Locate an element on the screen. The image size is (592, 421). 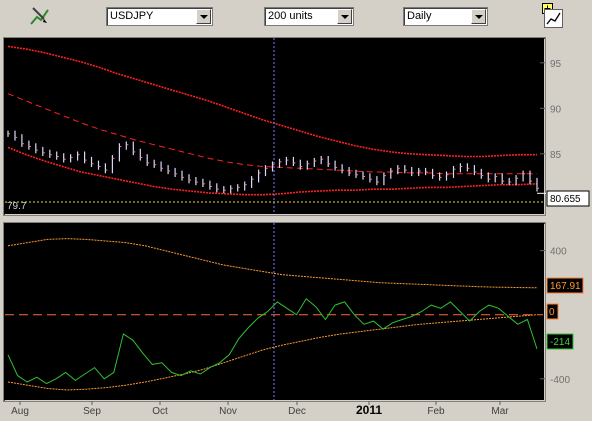
x-tick-label: Aug is located at coordinates (20, 411).